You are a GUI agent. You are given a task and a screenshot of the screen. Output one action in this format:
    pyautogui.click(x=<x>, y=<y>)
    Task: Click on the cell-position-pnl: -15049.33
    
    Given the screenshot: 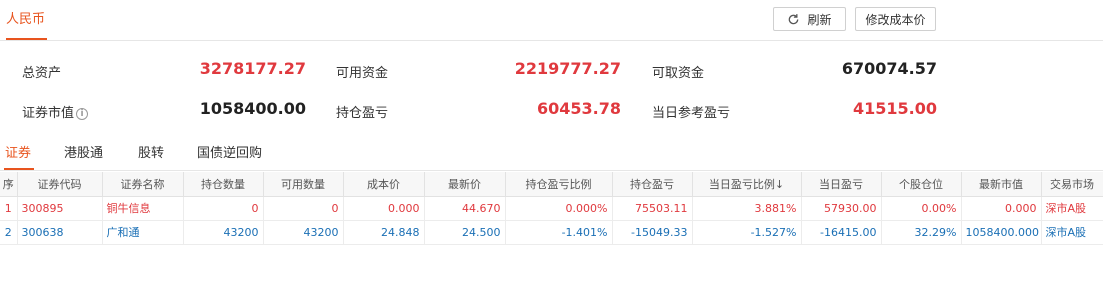 What is the action you would take?
    pyautogui.click(x=652, y=232)
    